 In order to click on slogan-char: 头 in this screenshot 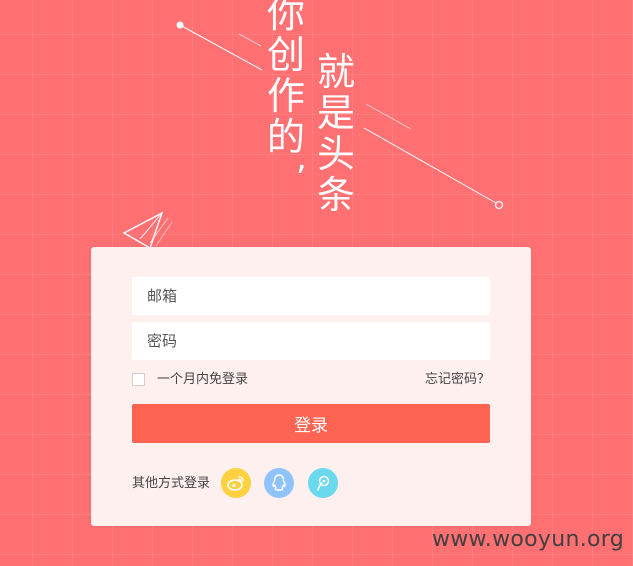, I will do `click(335, 154)`.